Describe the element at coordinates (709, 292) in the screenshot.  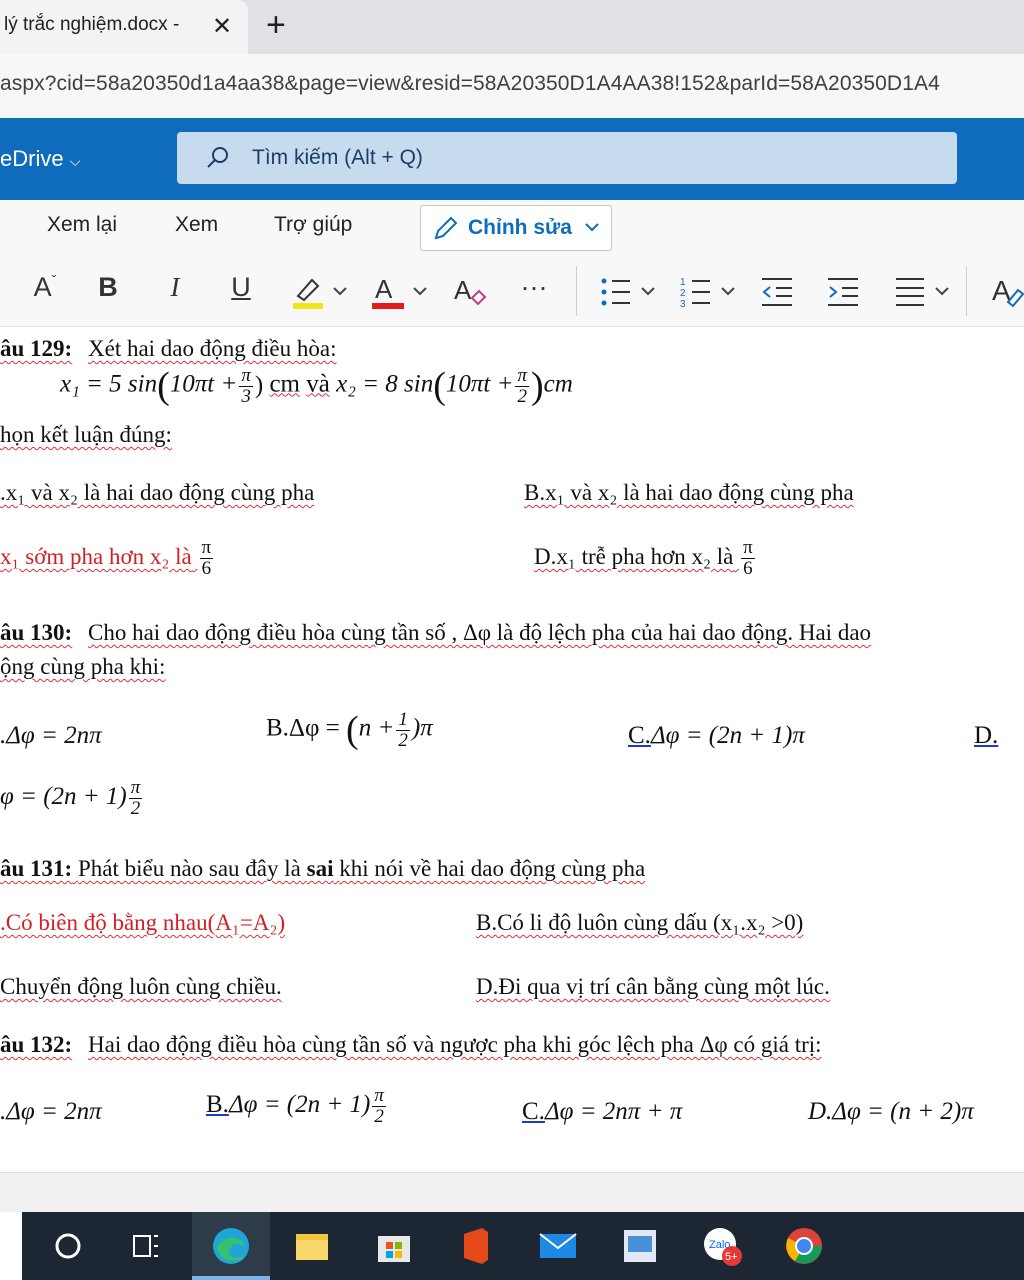
I see `numbered-list-icon: 1 2 3` at that location.